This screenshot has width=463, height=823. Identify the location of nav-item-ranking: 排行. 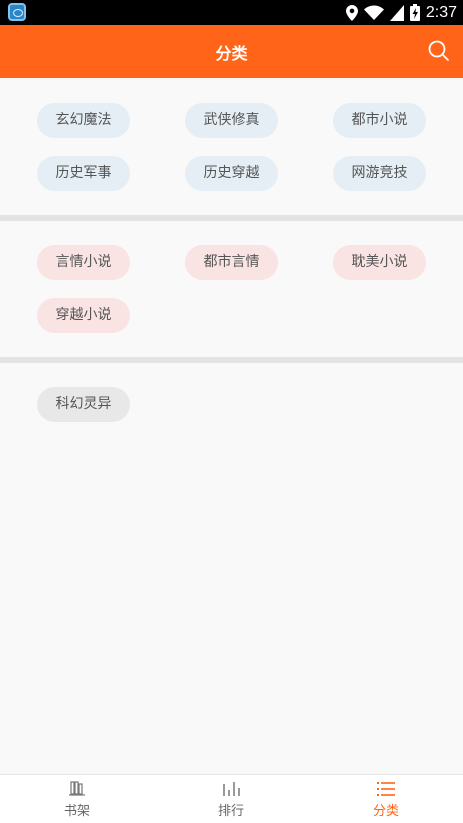
(231, 801).